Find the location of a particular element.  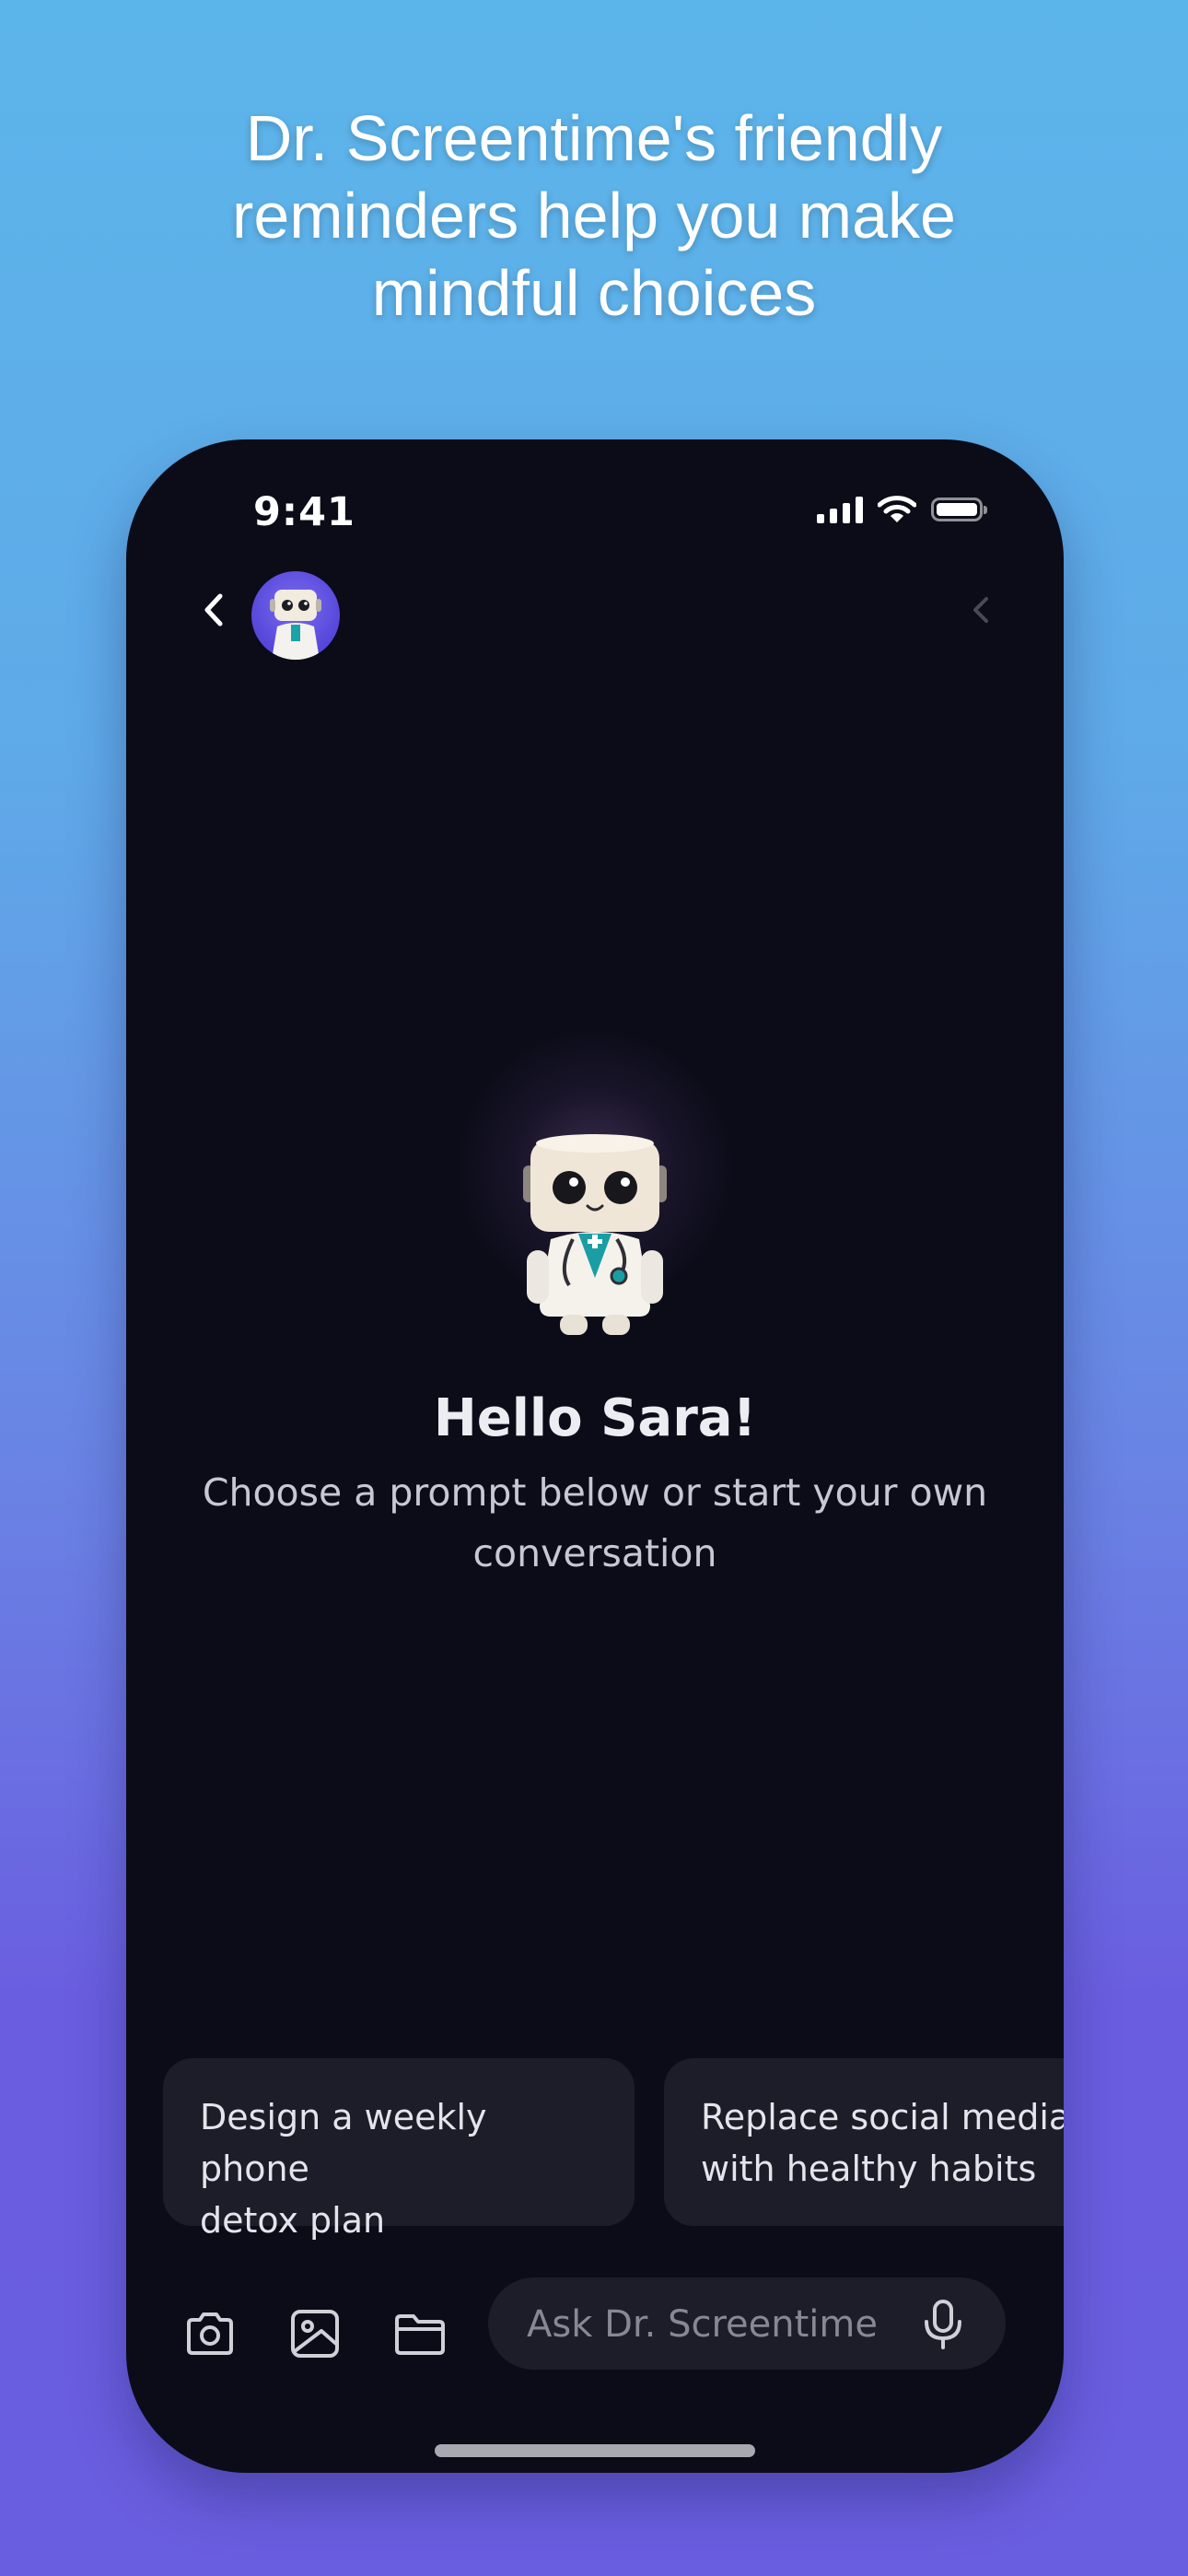

ask-input-container is located at coordinates (747, 2324).